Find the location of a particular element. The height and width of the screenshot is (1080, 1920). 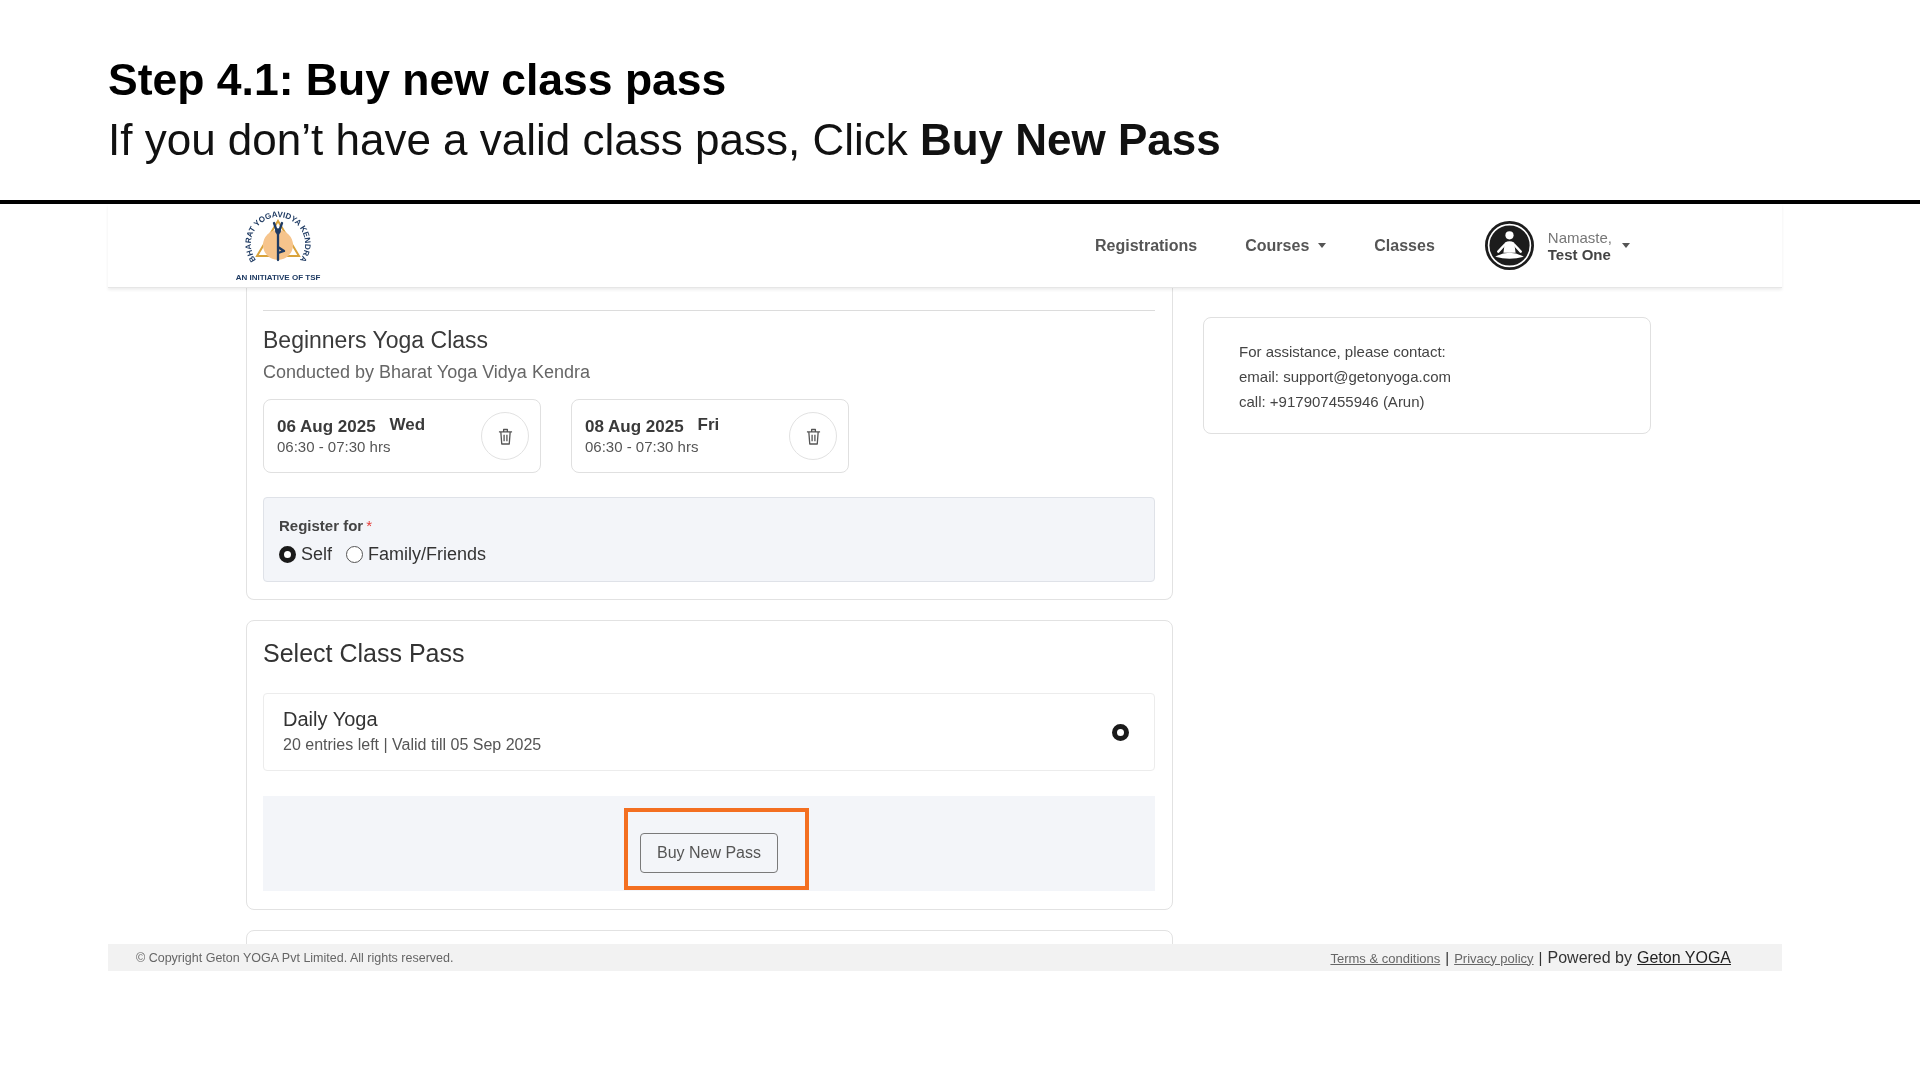

buy-new-pass-button: Buy New Pass is located at coordinates (709, 853).